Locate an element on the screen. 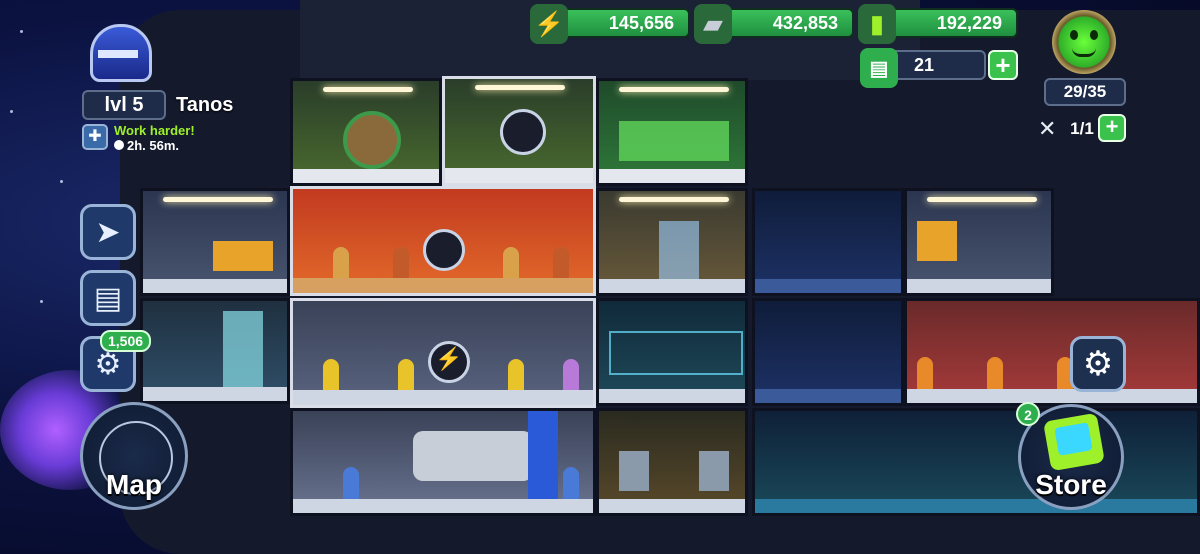 The image size is (1200, 554). room-training is located at coordinates (672, 242).